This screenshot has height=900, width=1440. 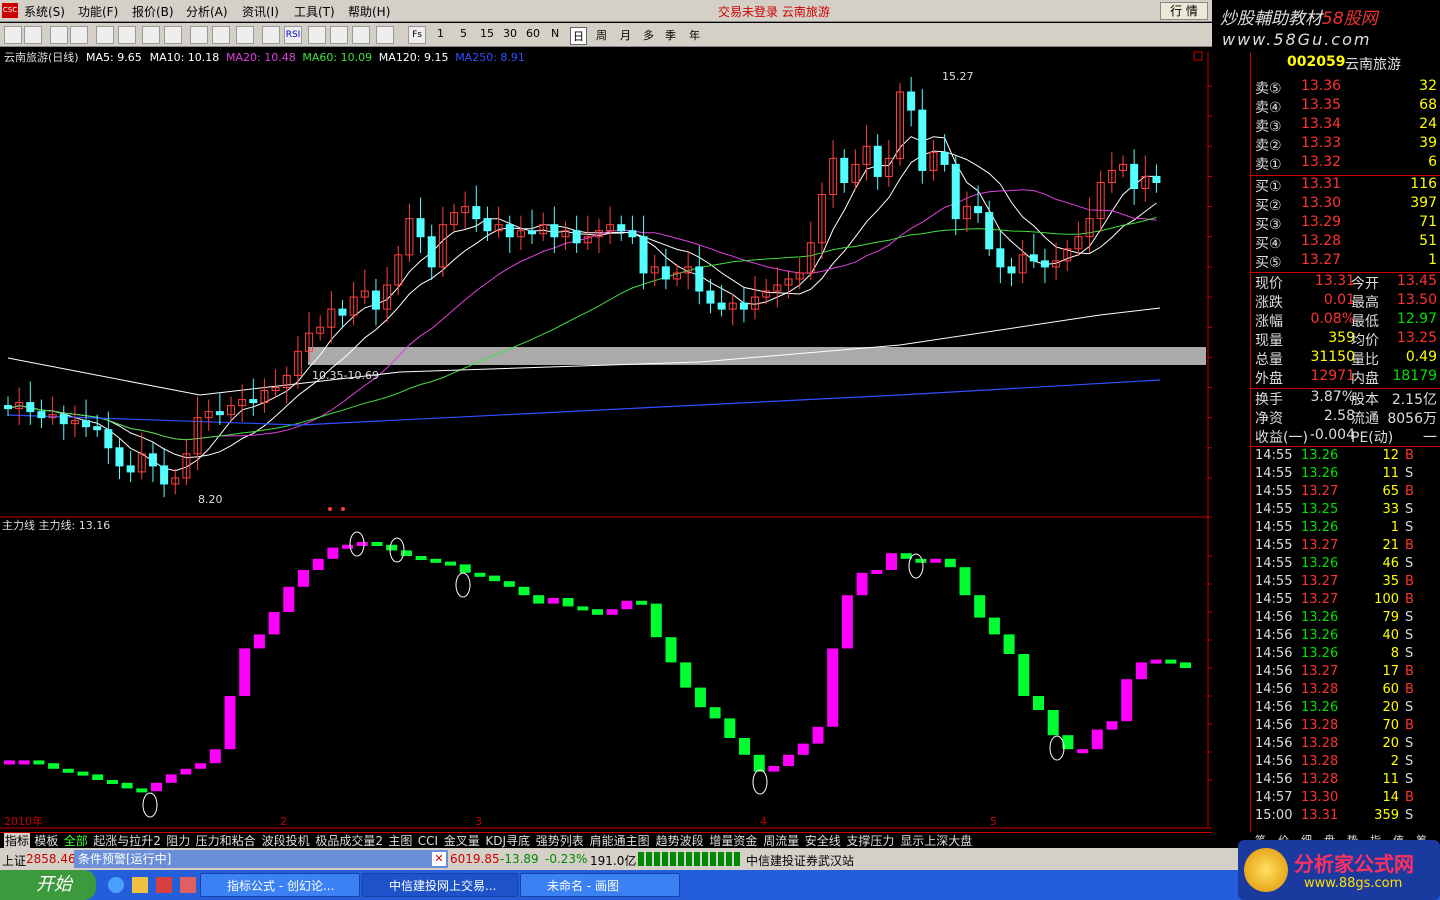 I want to click on task-button-3: 未命名 - 画图, so click(x=600, y=885).